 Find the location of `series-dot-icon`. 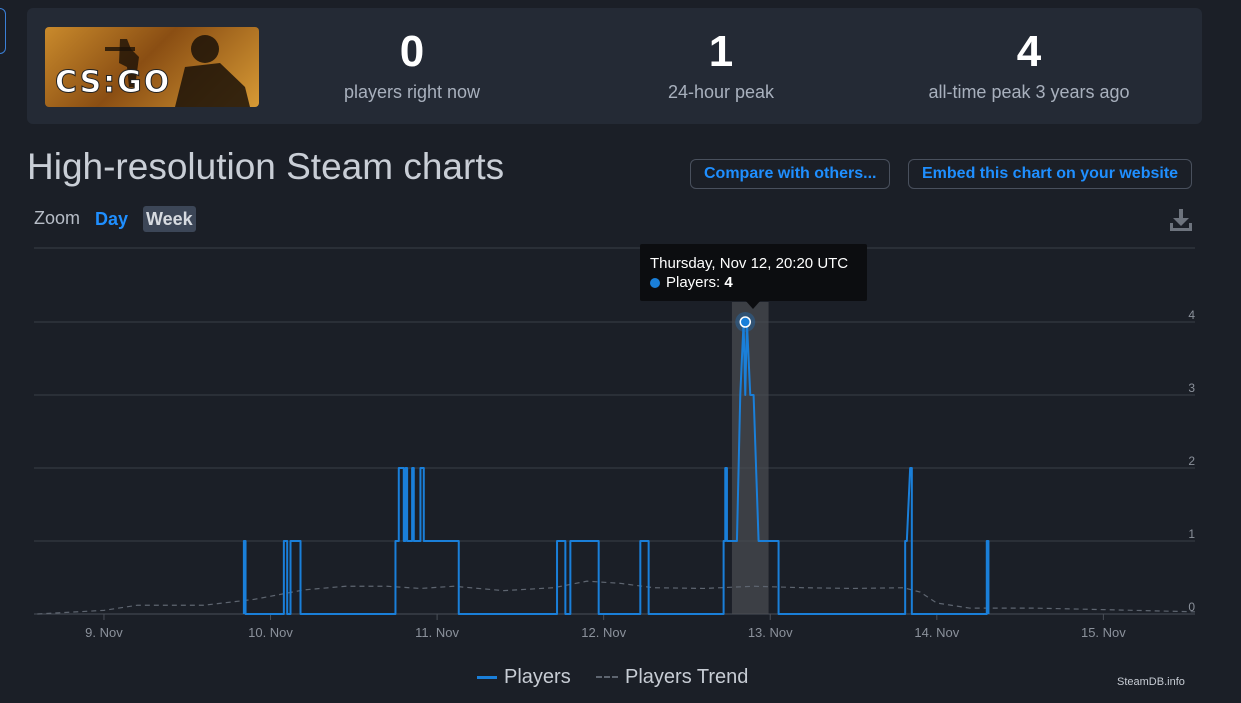

series-dot-icon is located at coordinates (655, 283).